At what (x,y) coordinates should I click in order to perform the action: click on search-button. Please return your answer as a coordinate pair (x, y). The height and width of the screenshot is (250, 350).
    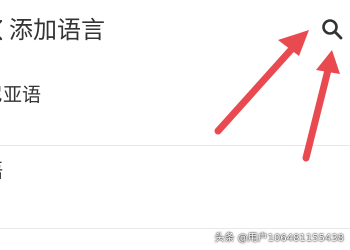
    Looking at the image, I should click on (332, 29).